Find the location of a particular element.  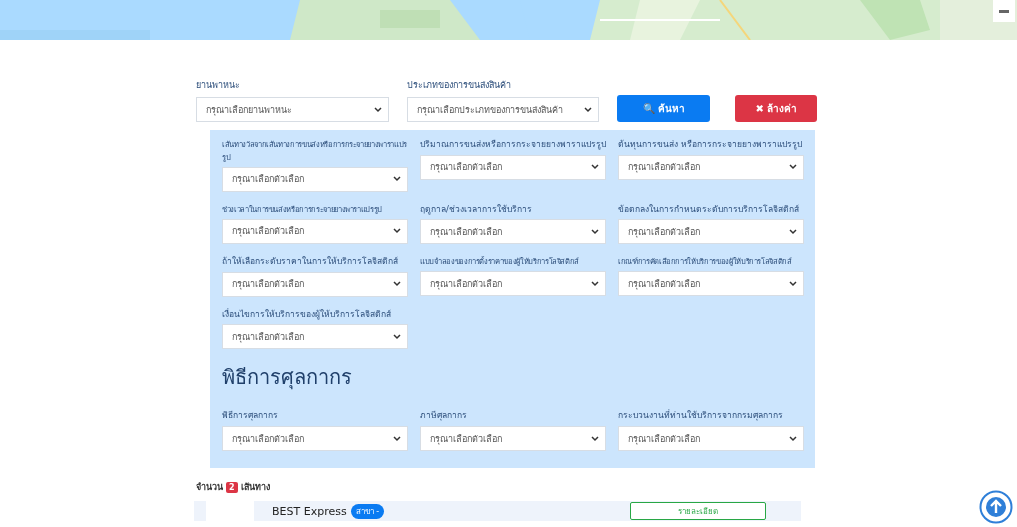

scroll-top-button is located at coordinates (996, 507).